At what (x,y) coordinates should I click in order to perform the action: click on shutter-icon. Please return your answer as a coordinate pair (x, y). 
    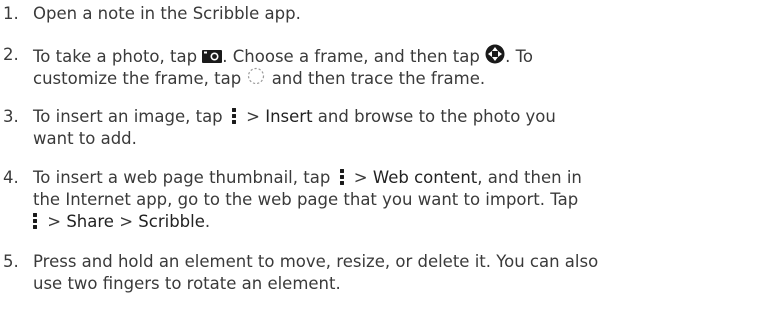
    Looking at the image, I should click on (495, 57).